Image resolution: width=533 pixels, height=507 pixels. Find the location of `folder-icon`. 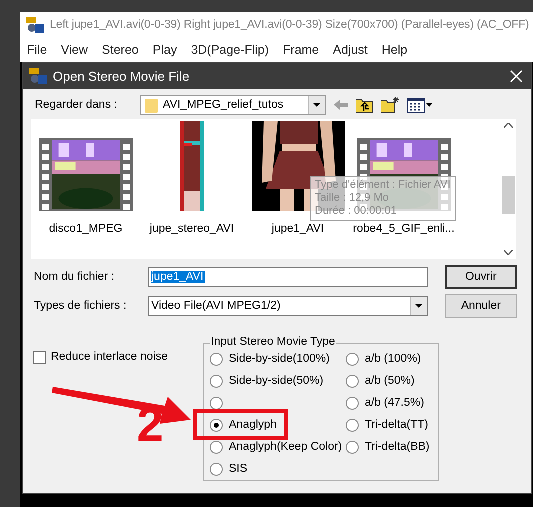

folder-icon is located at coordinates (151, 105).